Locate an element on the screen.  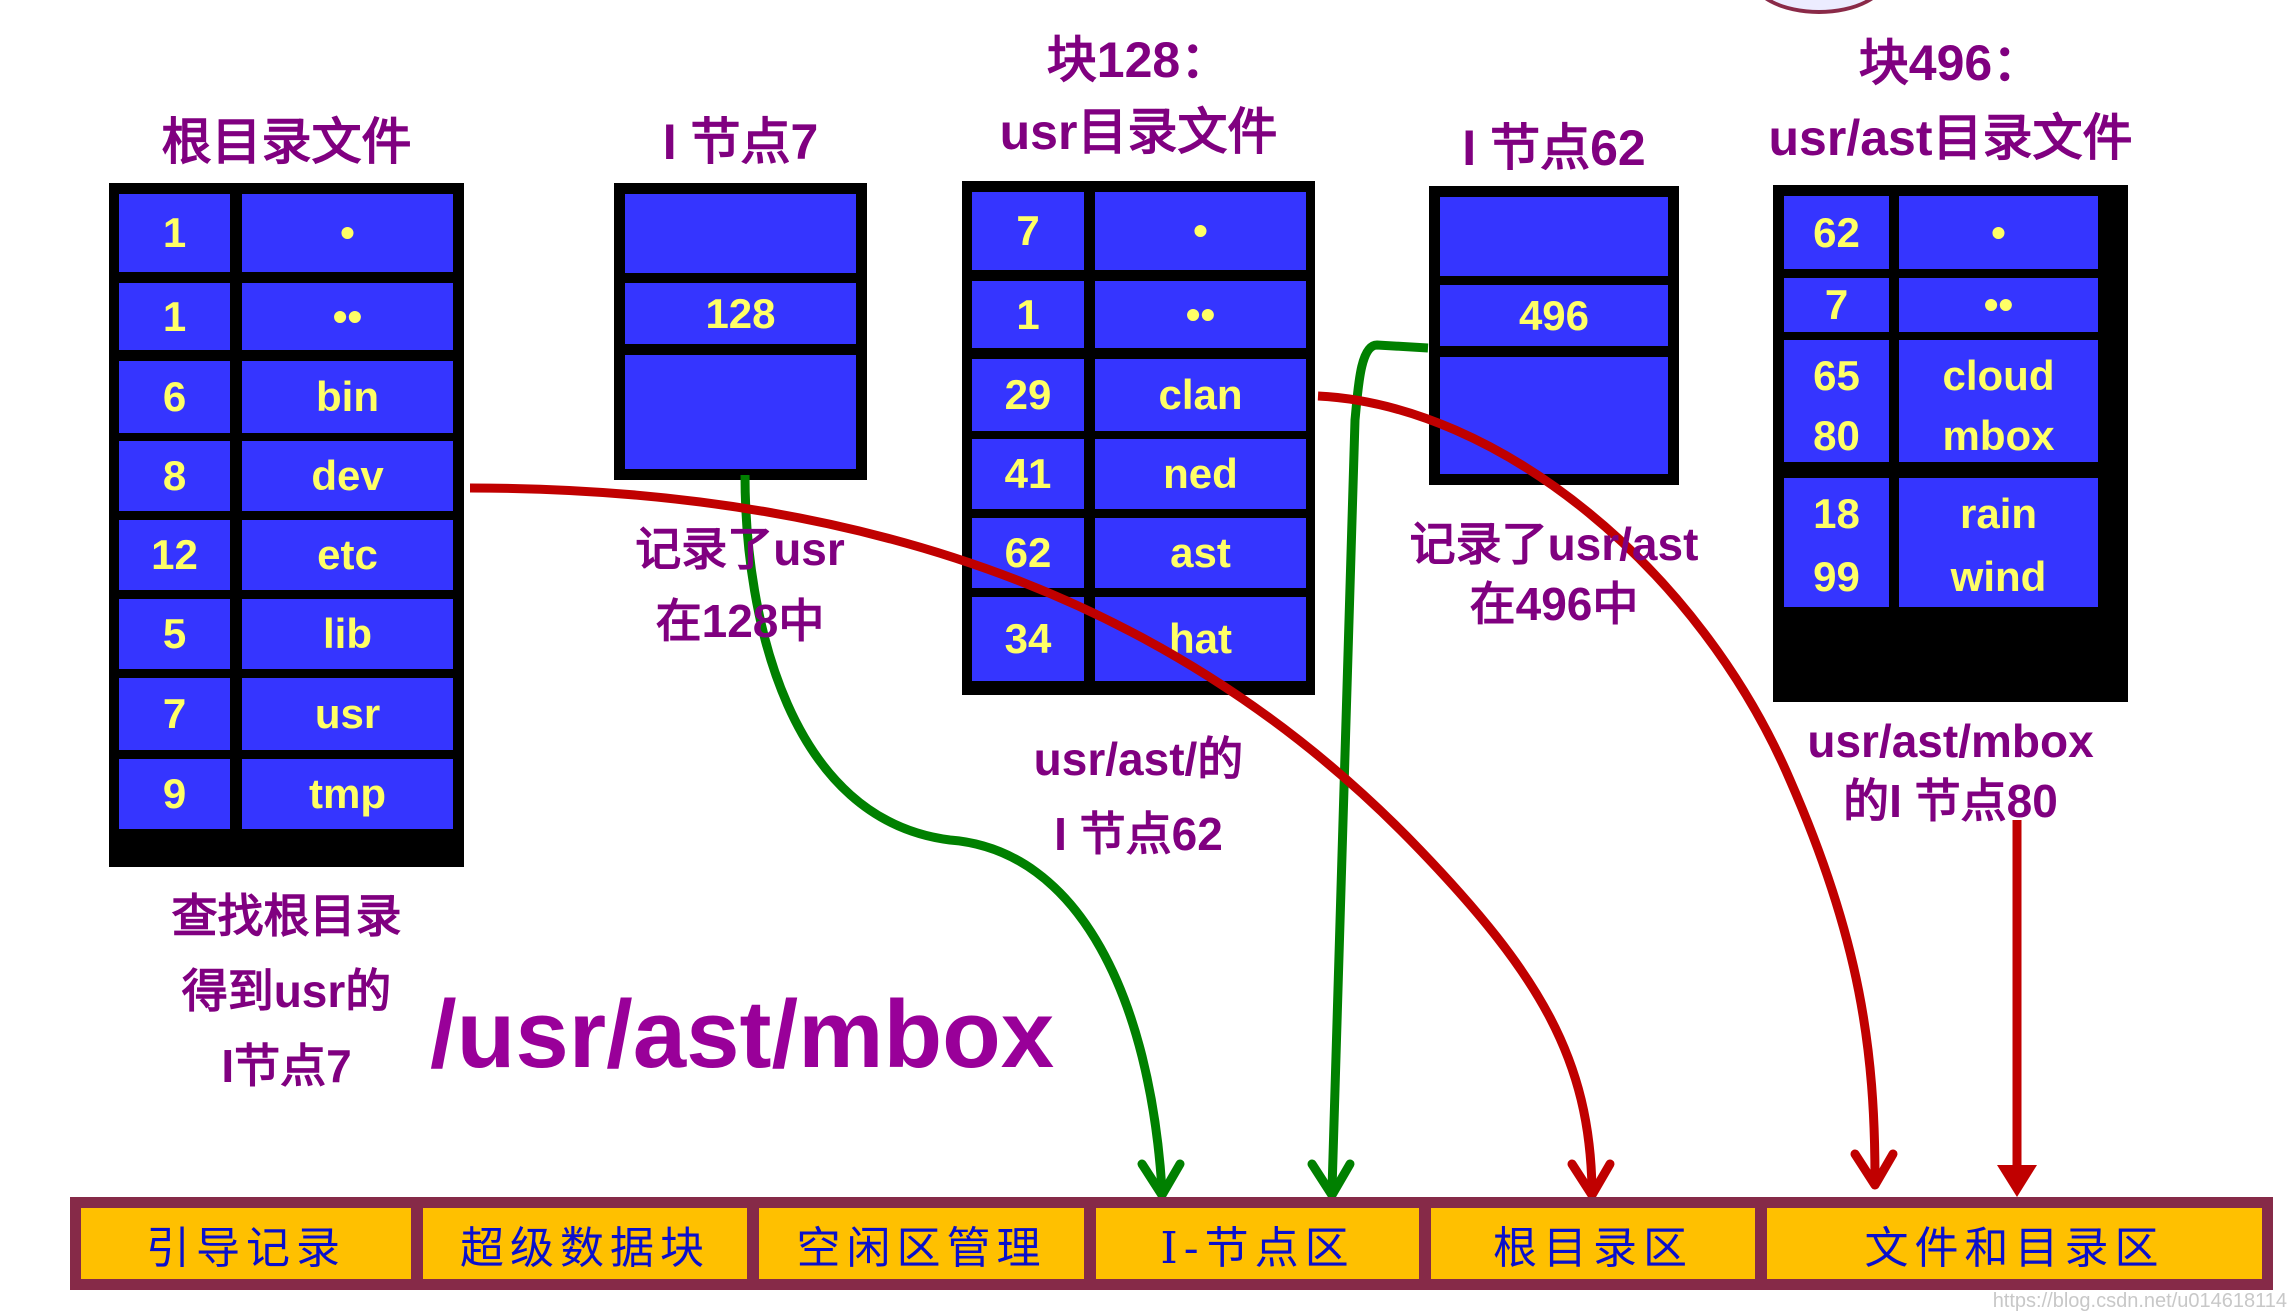
disk-region-4: 根目录区 is located at coordinates (1593, 1243).